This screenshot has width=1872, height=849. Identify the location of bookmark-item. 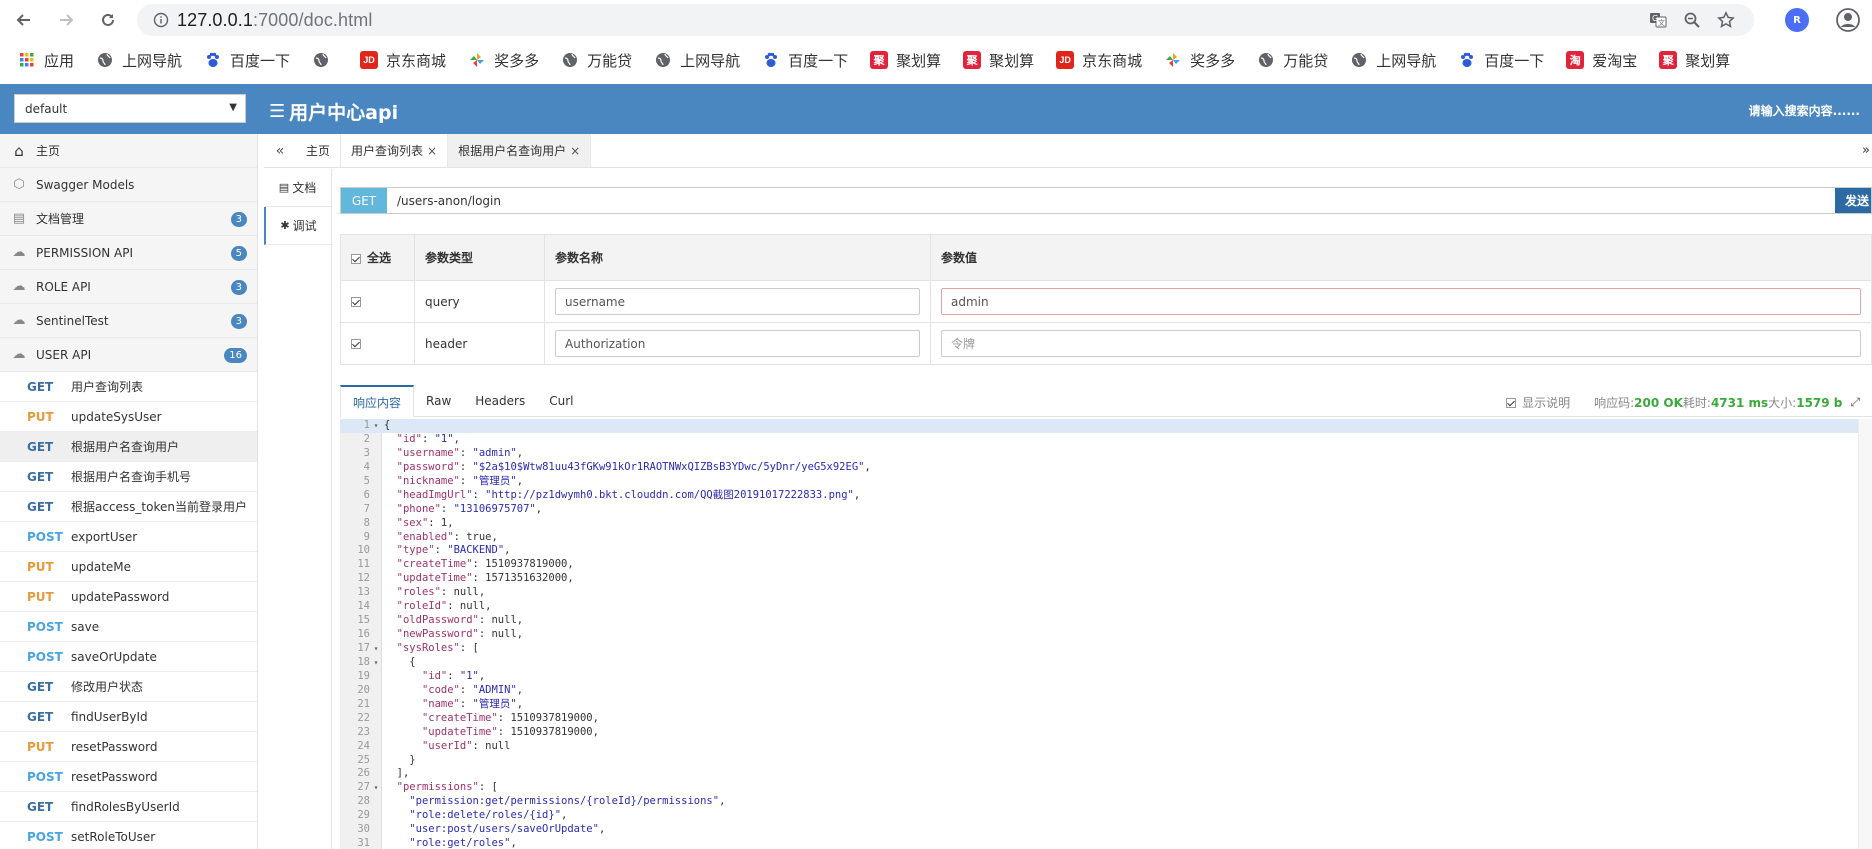
(325, 60).